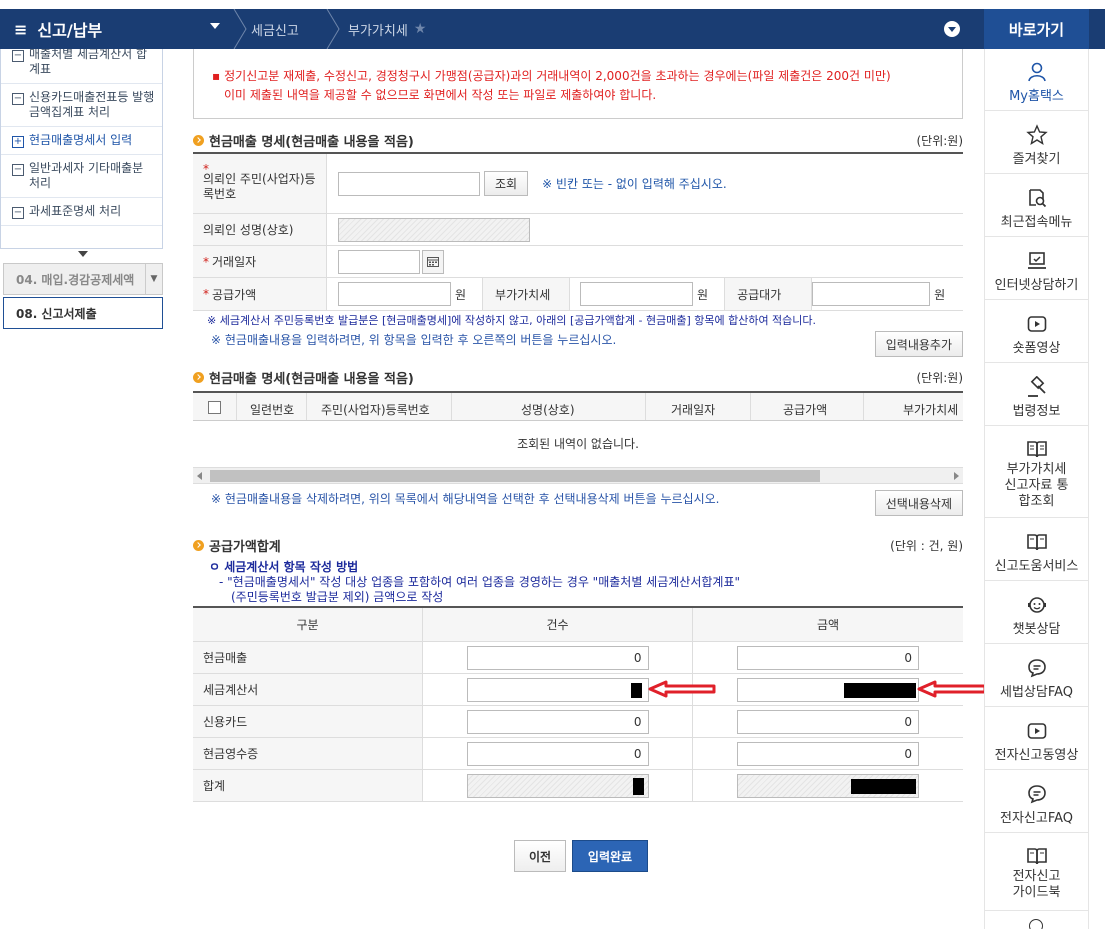  I want to click on complete-button: 입력완료, so click(610, 856).